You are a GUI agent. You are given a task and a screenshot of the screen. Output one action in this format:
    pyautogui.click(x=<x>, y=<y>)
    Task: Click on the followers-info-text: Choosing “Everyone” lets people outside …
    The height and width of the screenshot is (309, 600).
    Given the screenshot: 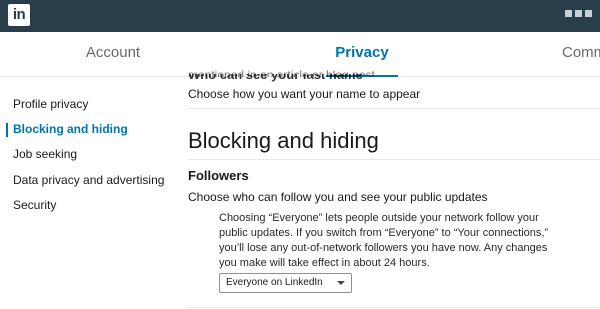 What is the action you would take?
    pyautogui.click(x=384, y=240)
    